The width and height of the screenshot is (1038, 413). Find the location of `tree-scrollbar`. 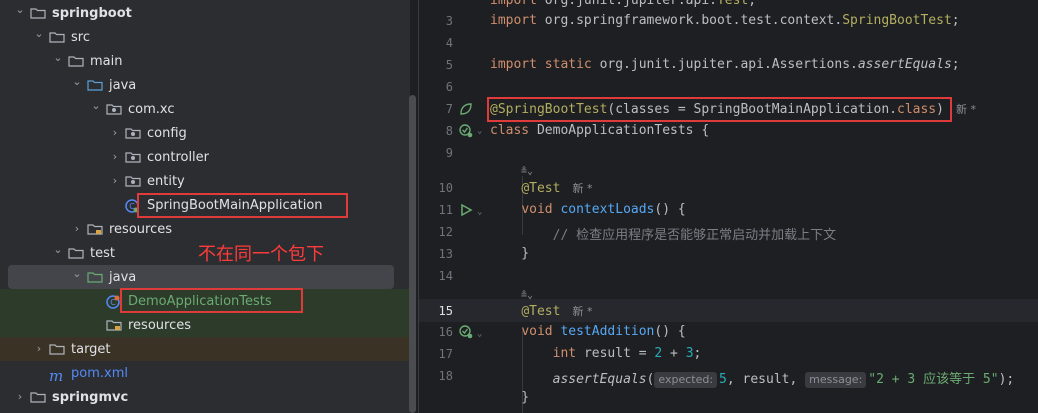

tree-scrollbar is located at coordinates (412, 254).